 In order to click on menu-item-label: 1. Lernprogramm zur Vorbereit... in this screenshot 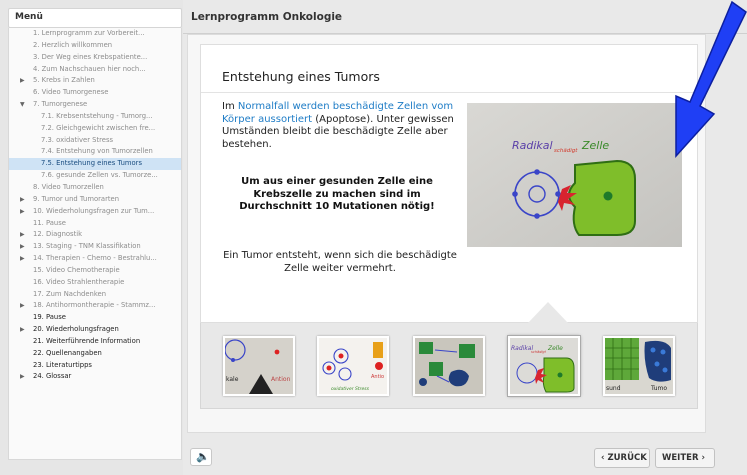, I will do `click(89, 33)`.